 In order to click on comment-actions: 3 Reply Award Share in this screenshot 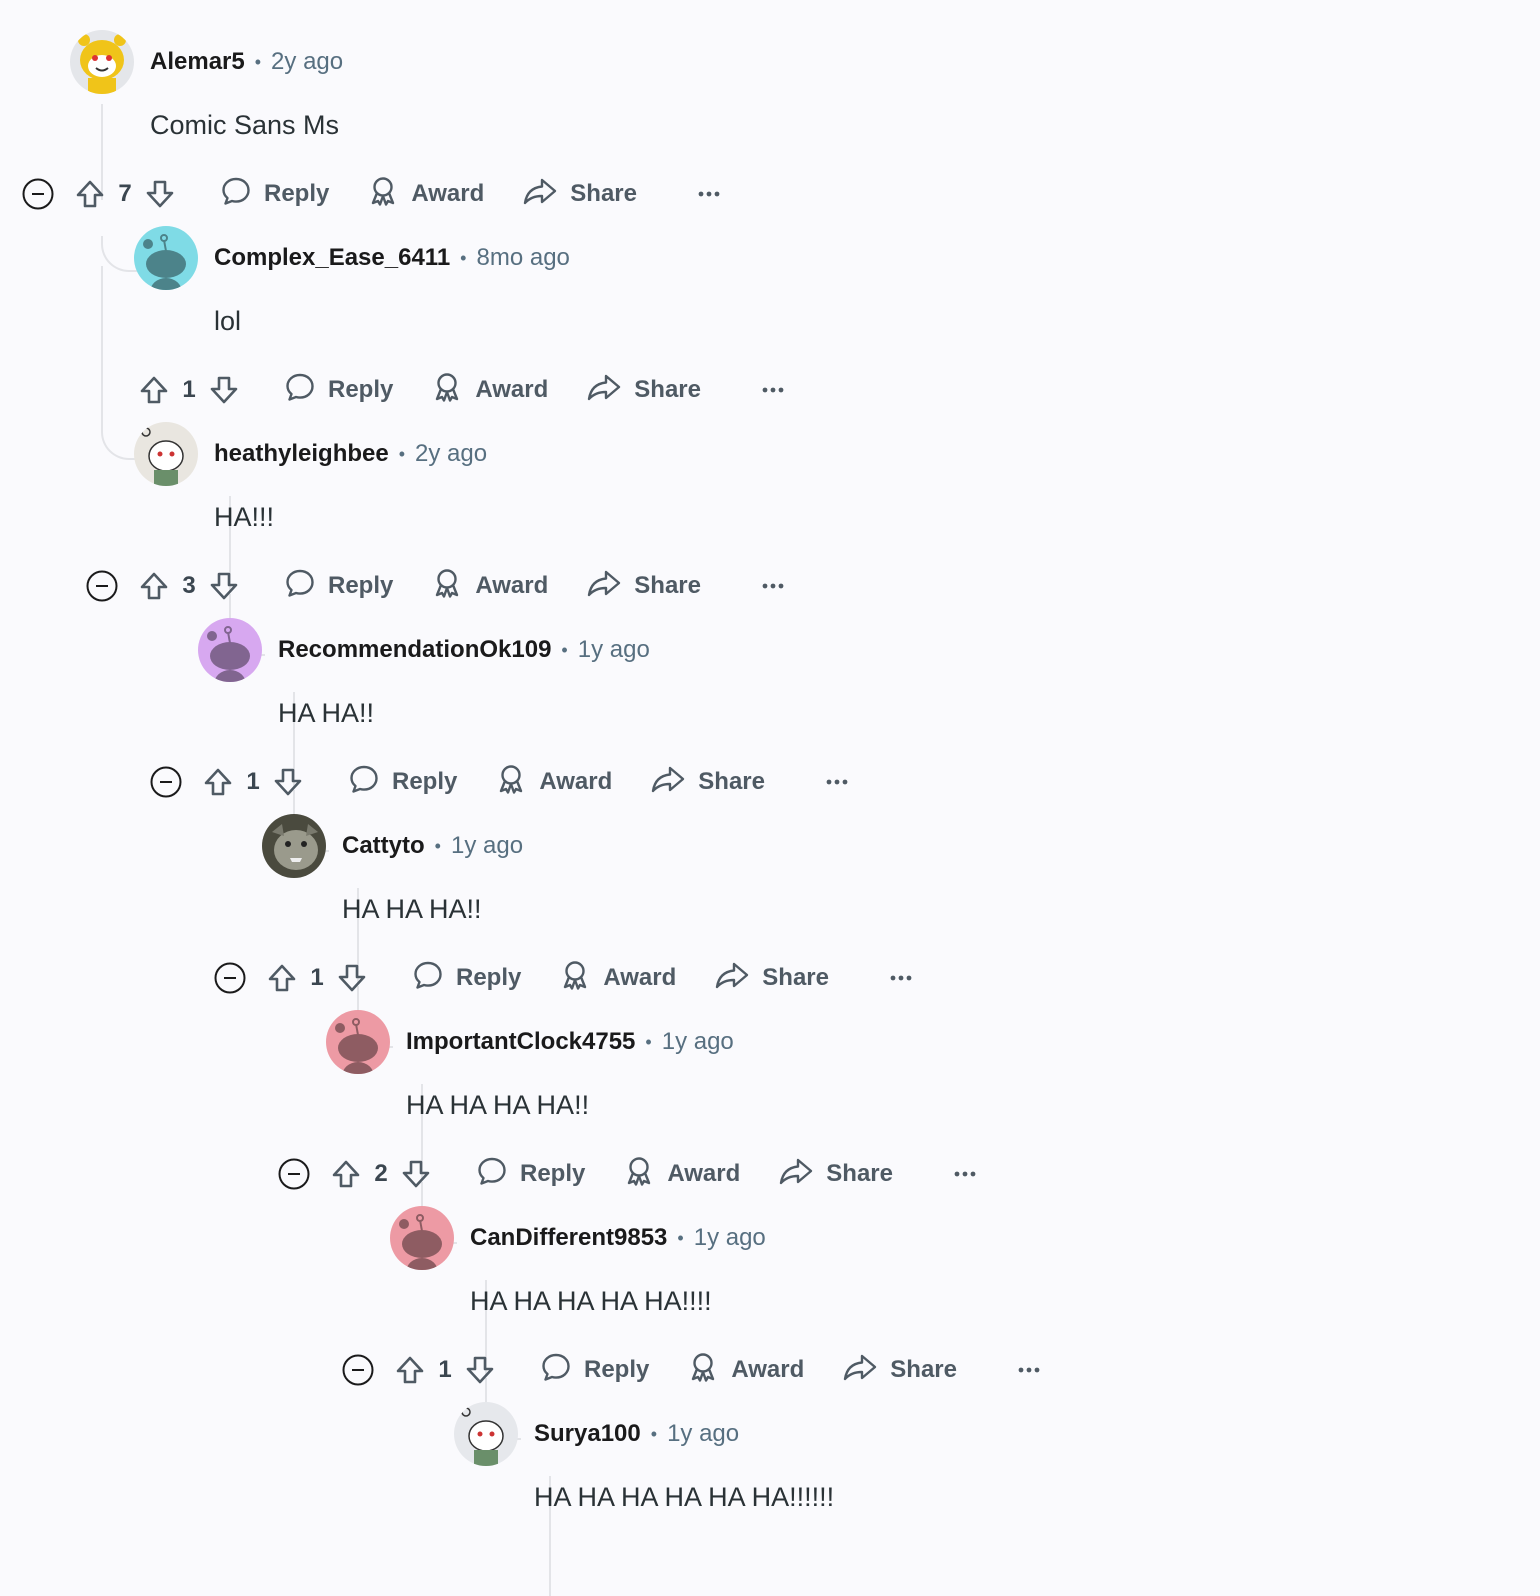, I will do `click(439, 586)`.